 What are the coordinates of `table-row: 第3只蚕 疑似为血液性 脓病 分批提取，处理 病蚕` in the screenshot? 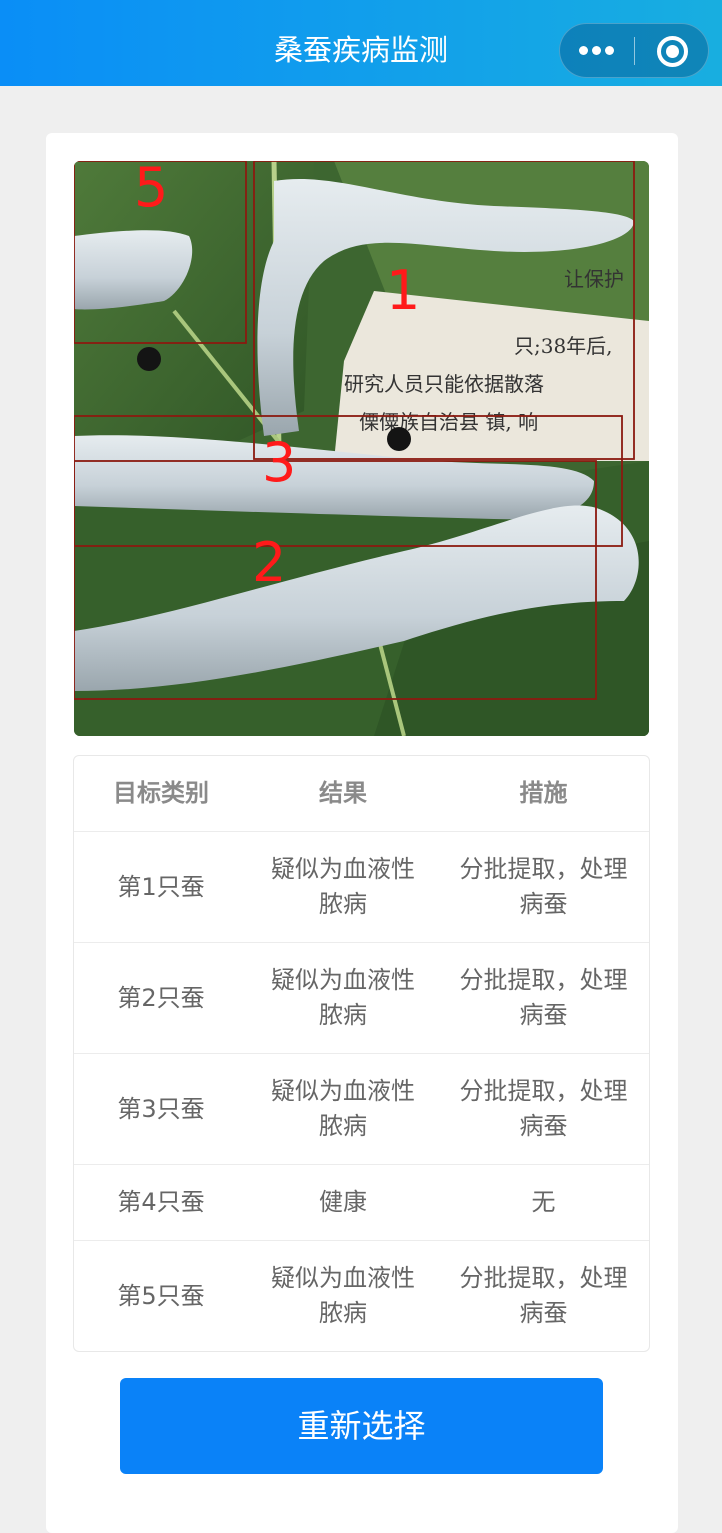 It's located at (361, 1108).